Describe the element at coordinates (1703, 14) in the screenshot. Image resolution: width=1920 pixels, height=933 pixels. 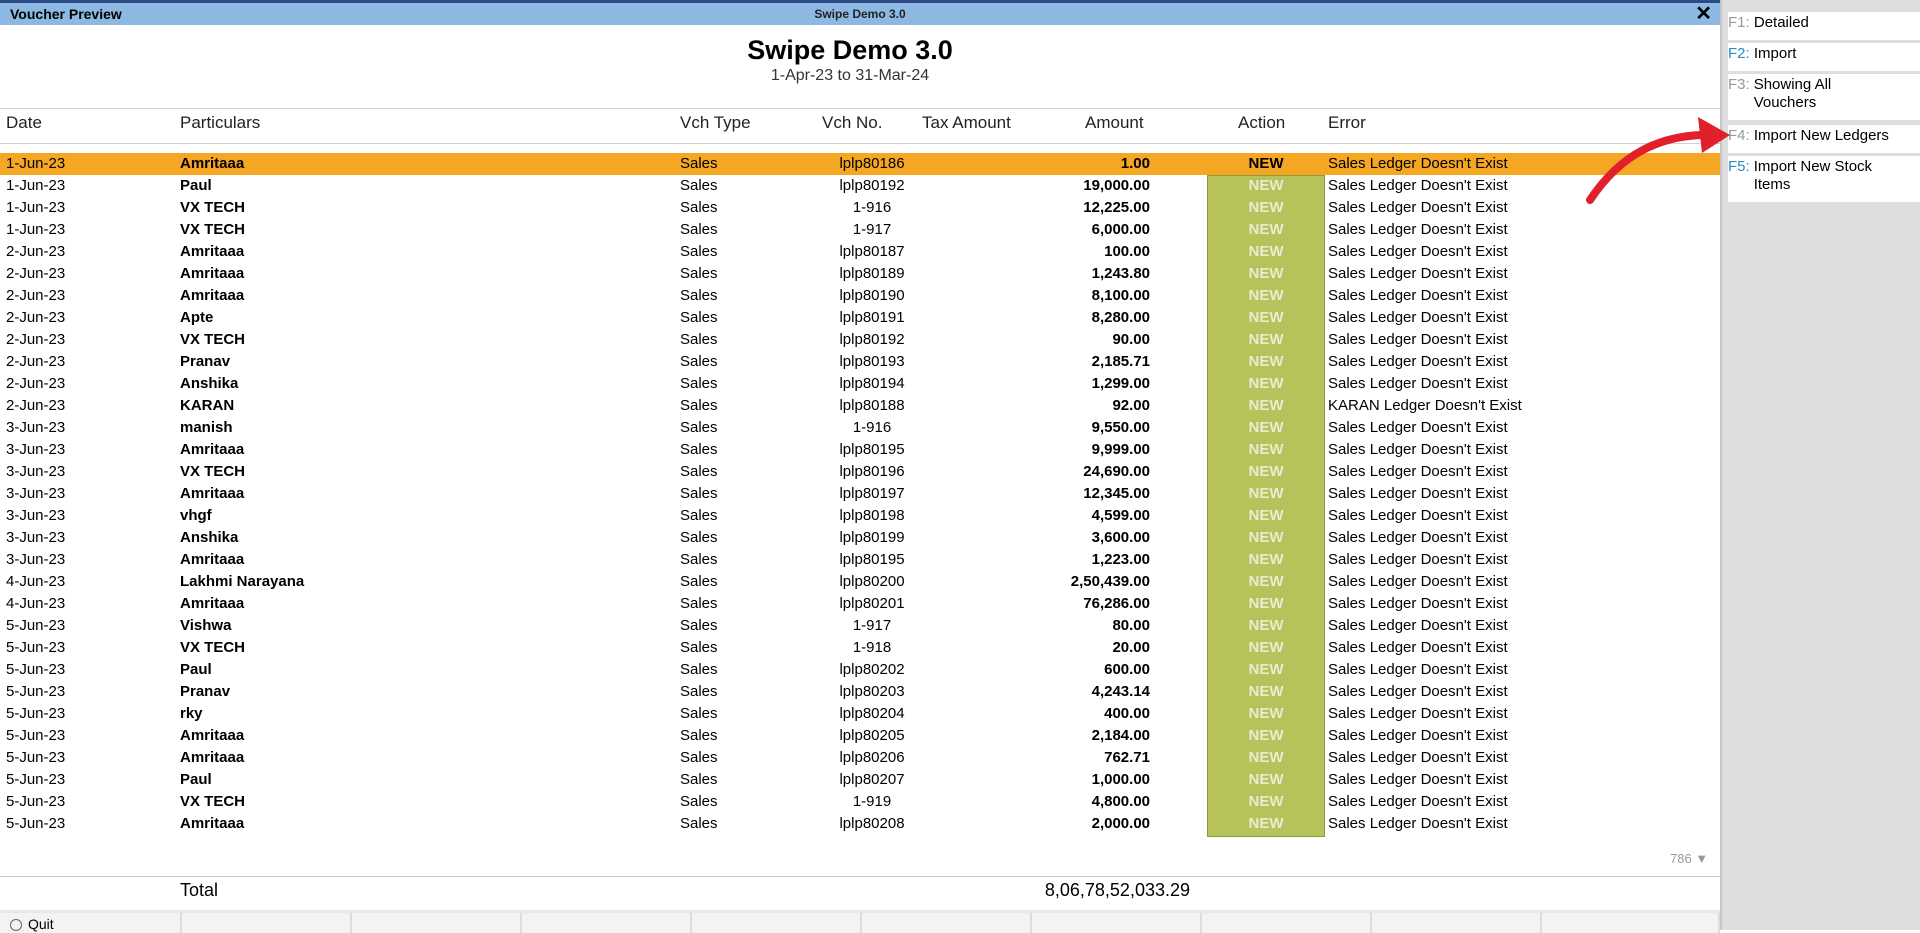
I see `close-icon: ✕` at that location.